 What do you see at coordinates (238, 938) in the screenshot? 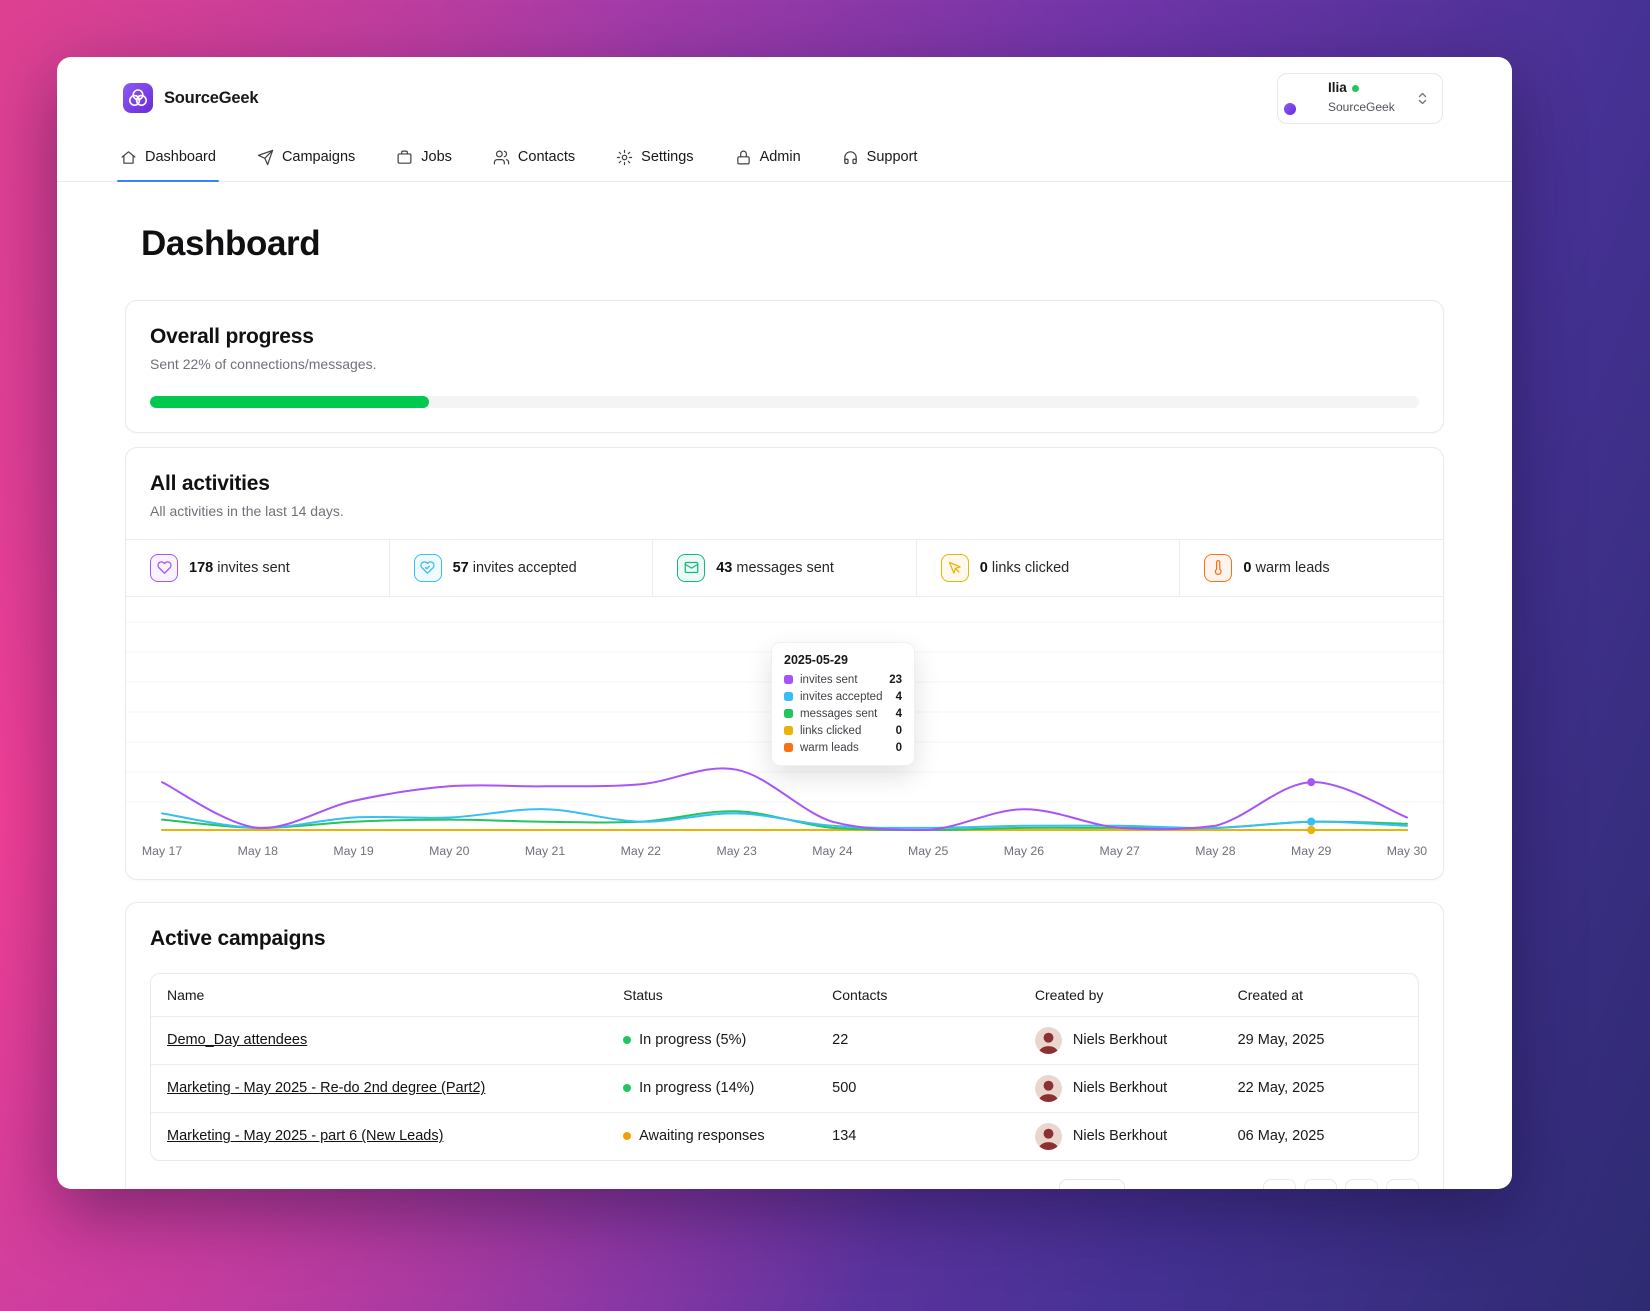
I see `campaigns-title: Active campaigns` at bounding box center [238, 938].